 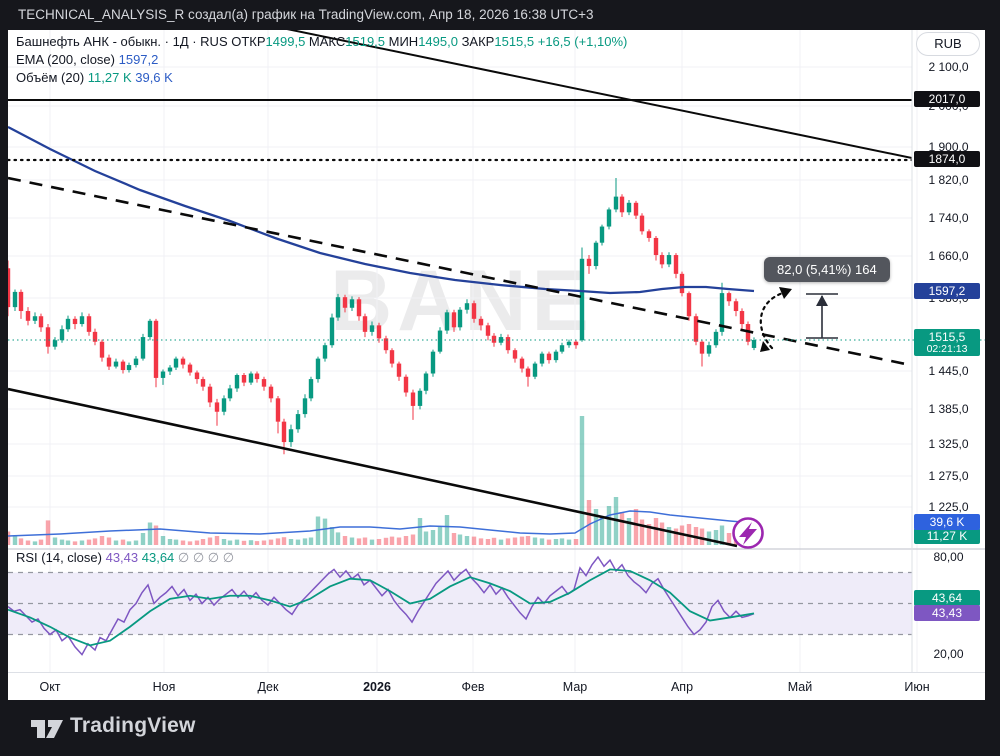 What do you see at coordinates (948, 180) in the screenshot?
I see `price-tick: 1 820,0` at bounding box center [948, 180].